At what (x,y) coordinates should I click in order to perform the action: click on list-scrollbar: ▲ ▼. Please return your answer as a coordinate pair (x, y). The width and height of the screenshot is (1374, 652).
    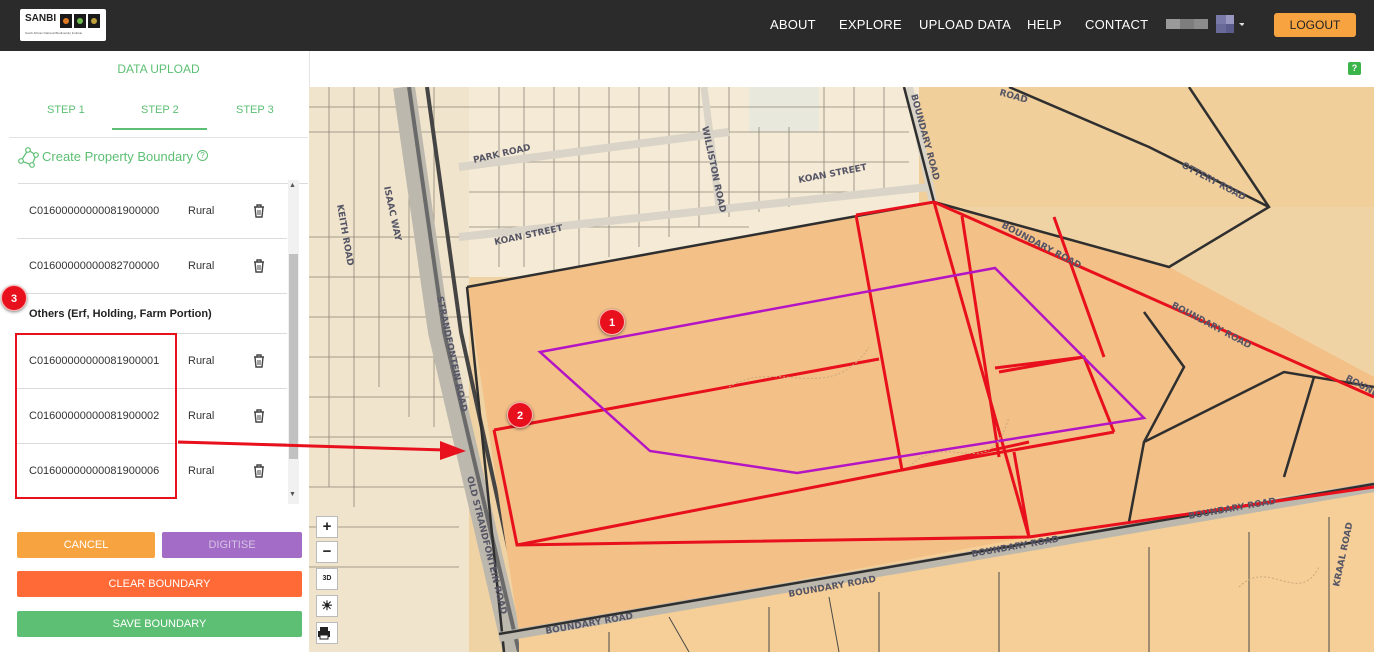
    Looking at the image, I should click on (293, 342).